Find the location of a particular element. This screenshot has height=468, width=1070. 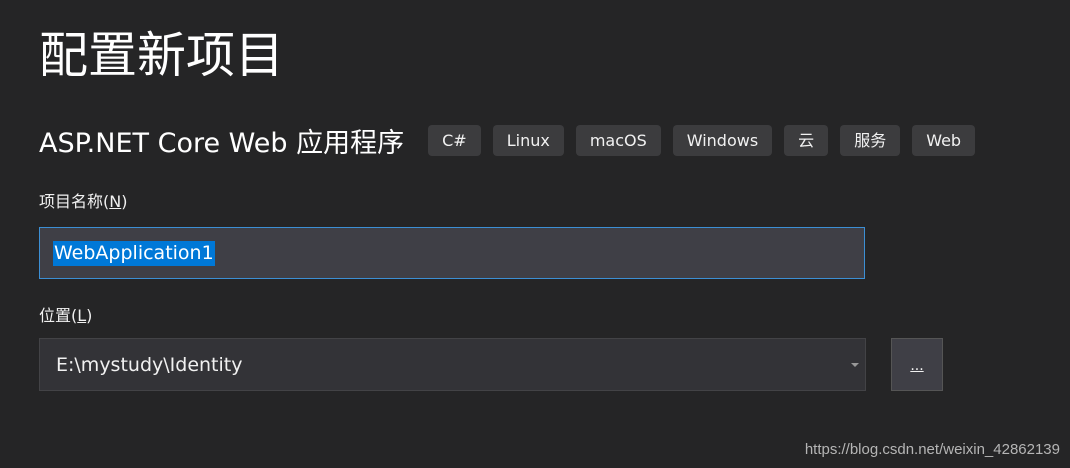

tag-windows: Windows is located at coordinates (722, 140).